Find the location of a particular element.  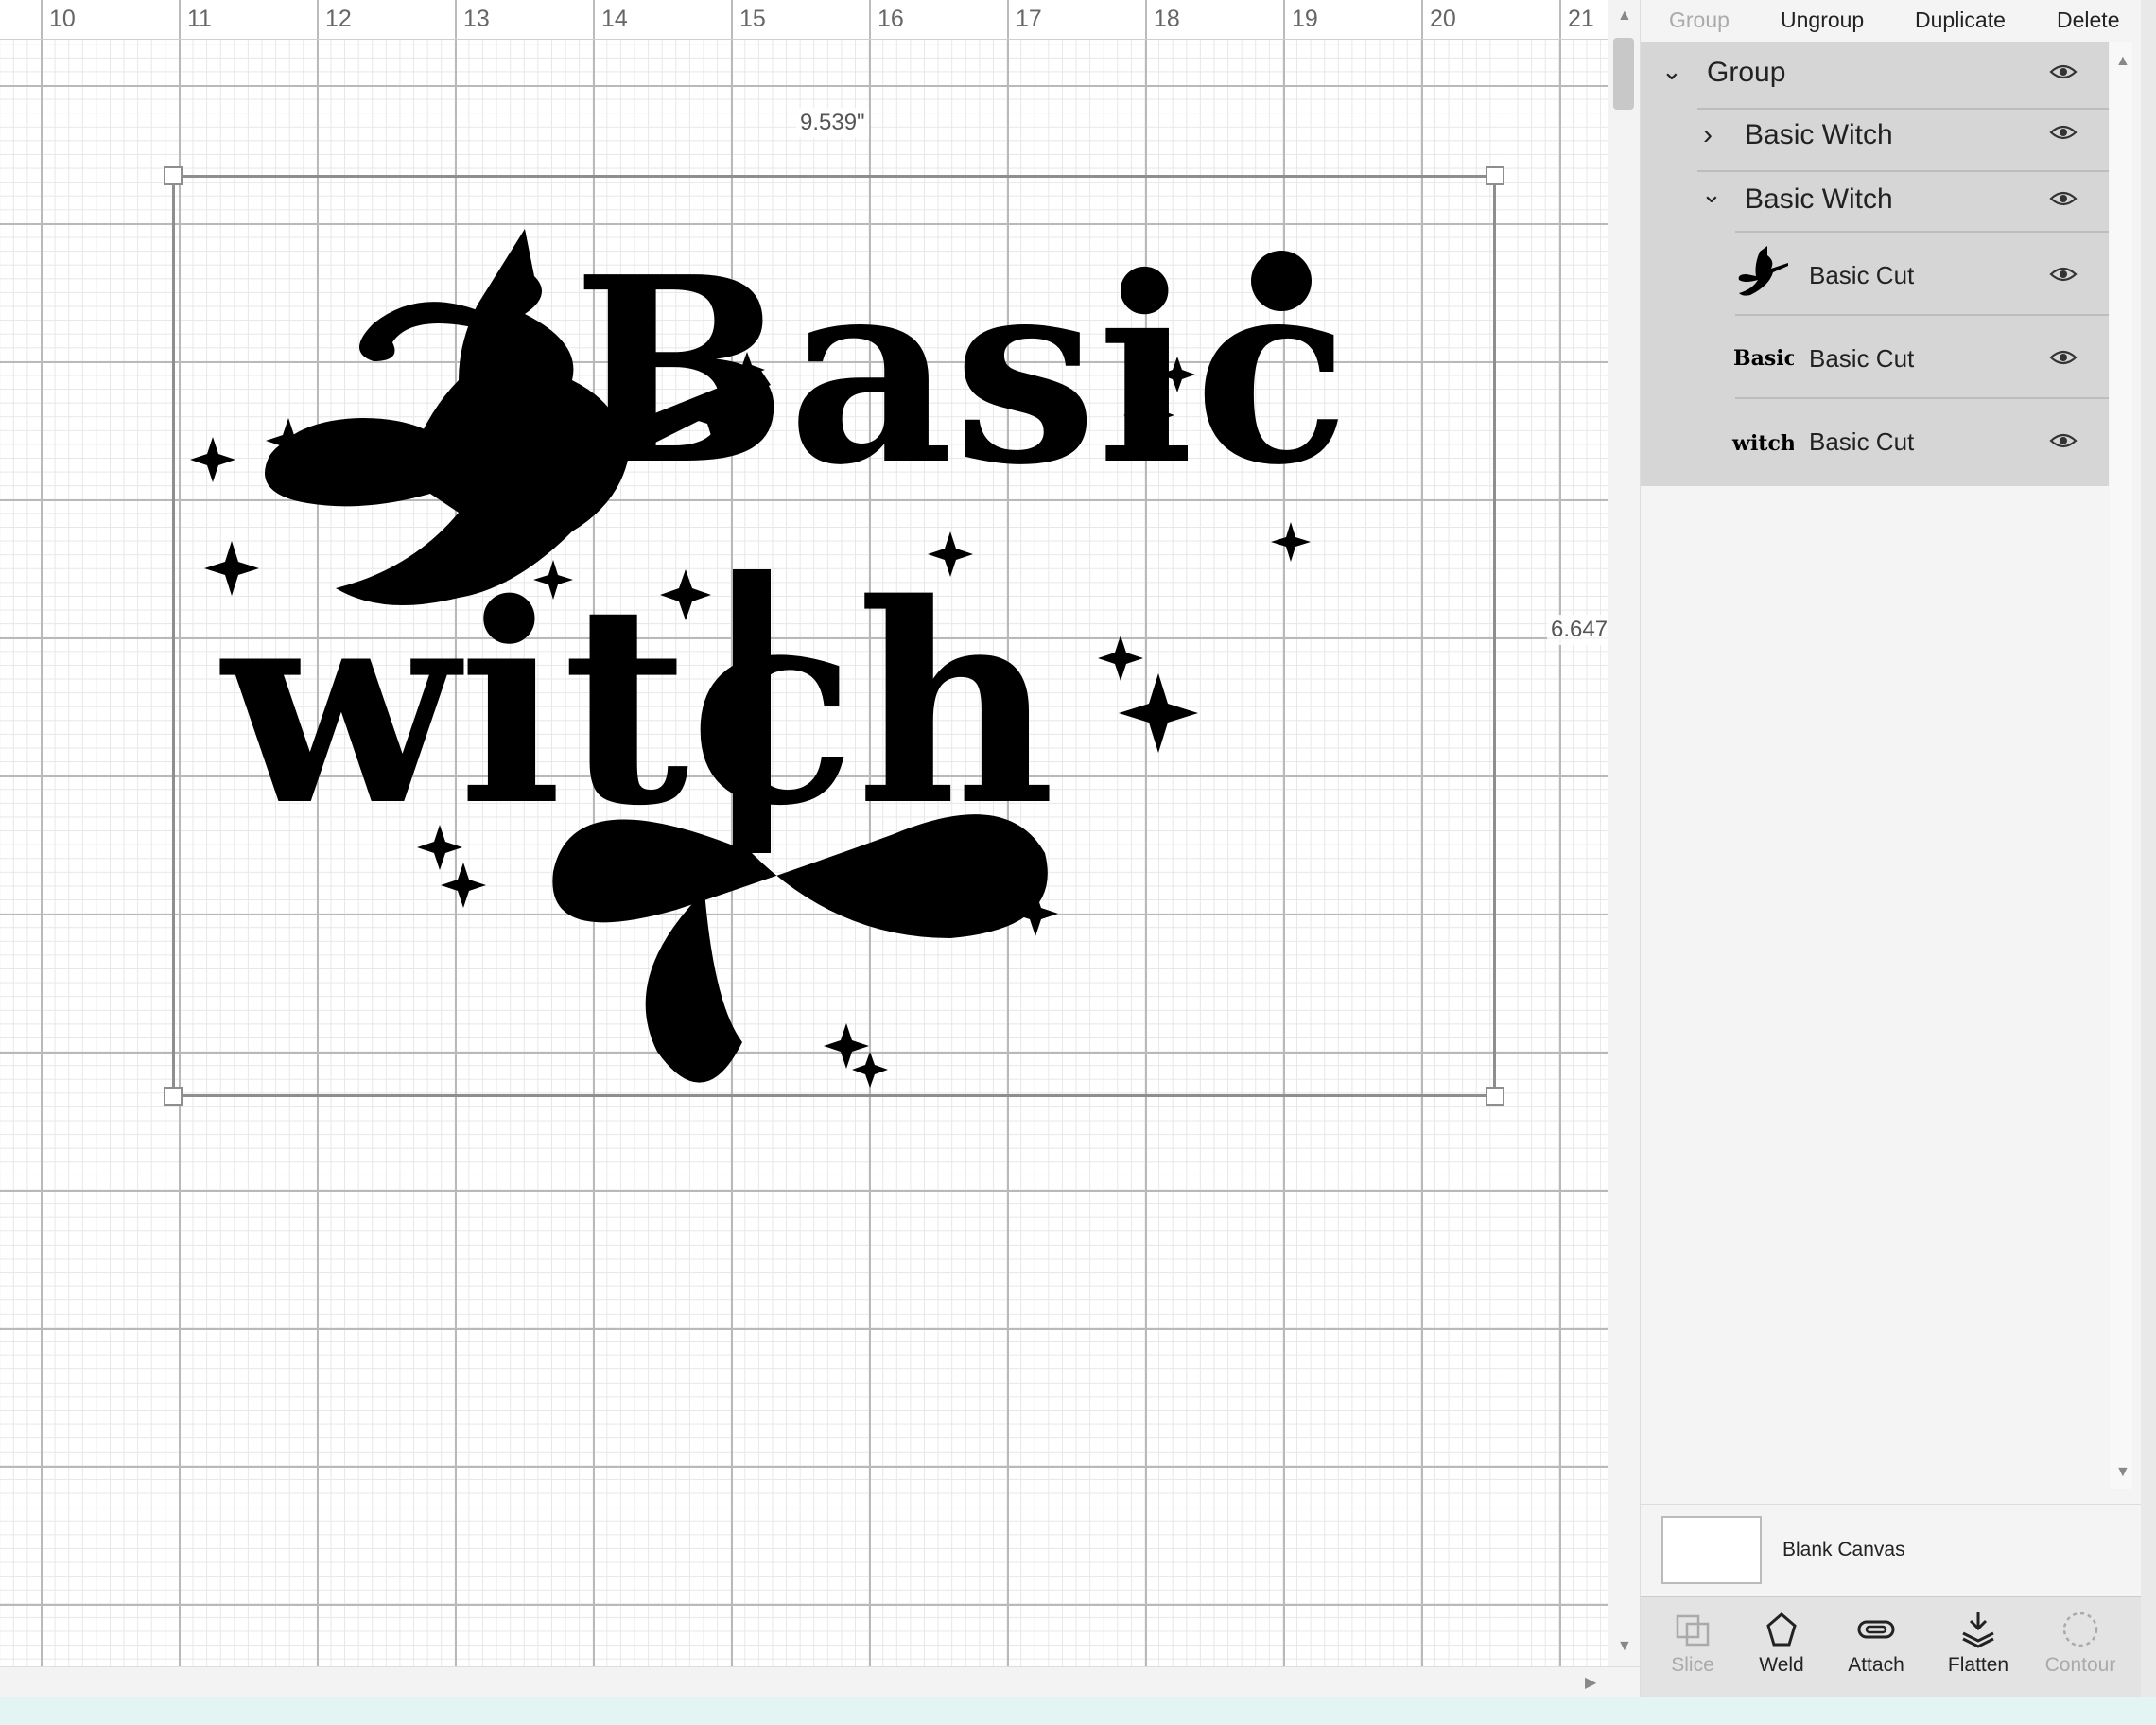

height-dimension: 6.647 is located at coordinates (1577, 630).